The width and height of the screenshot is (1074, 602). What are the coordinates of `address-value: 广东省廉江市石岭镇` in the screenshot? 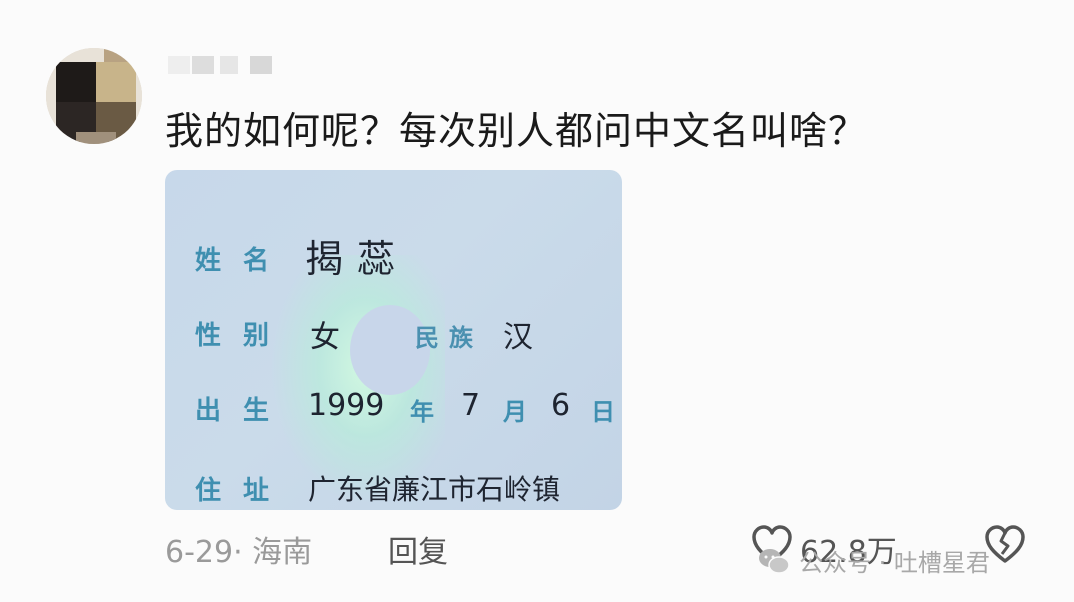 It's located at (434, 489).